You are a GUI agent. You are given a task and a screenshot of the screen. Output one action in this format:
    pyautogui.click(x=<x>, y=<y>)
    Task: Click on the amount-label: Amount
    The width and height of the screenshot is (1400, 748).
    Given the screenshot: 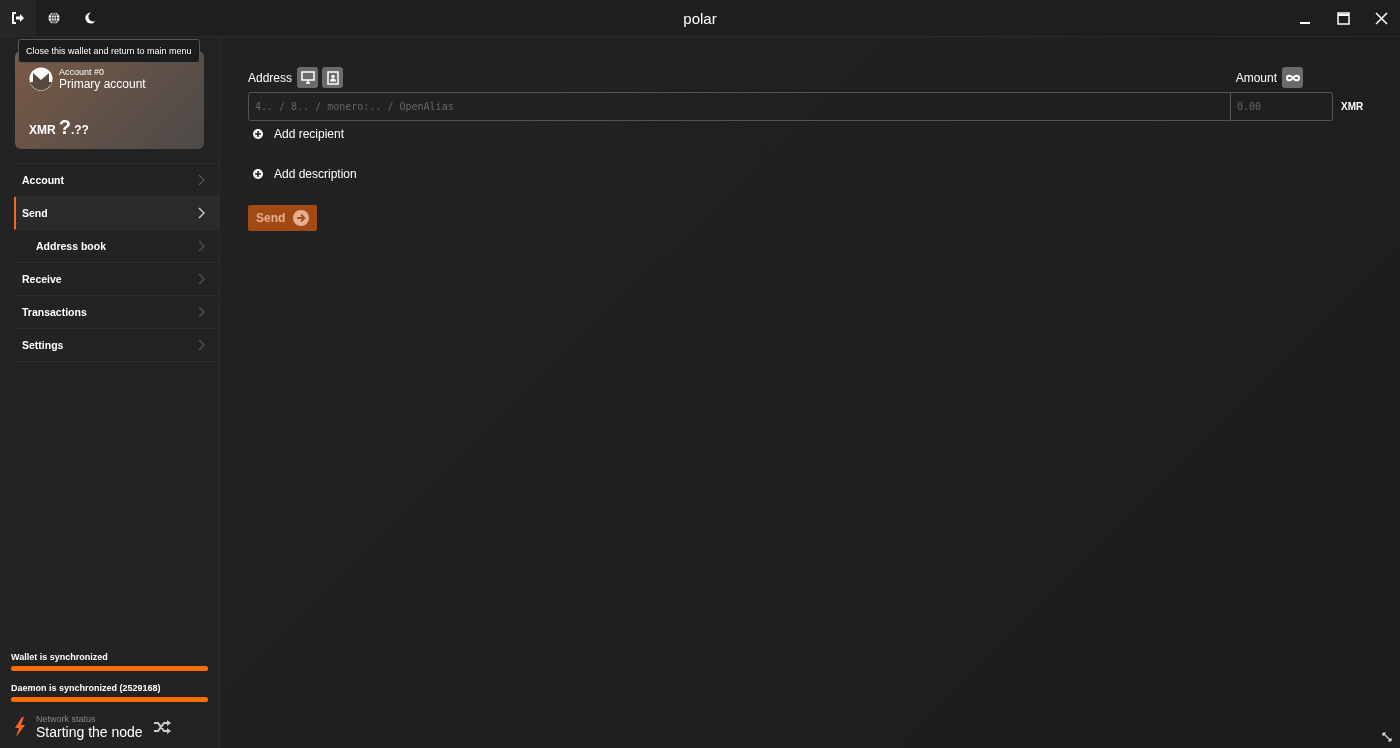 What is the action you would take?
    pyautogui.click(x=1256, y=77)
    